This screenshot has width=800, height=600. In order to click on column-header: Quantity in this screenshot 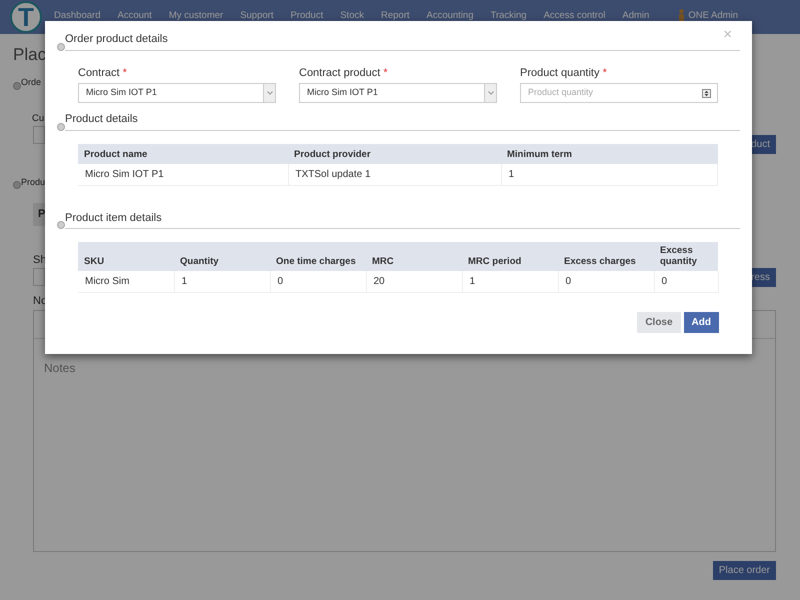, I will do `click(222, 256)`.